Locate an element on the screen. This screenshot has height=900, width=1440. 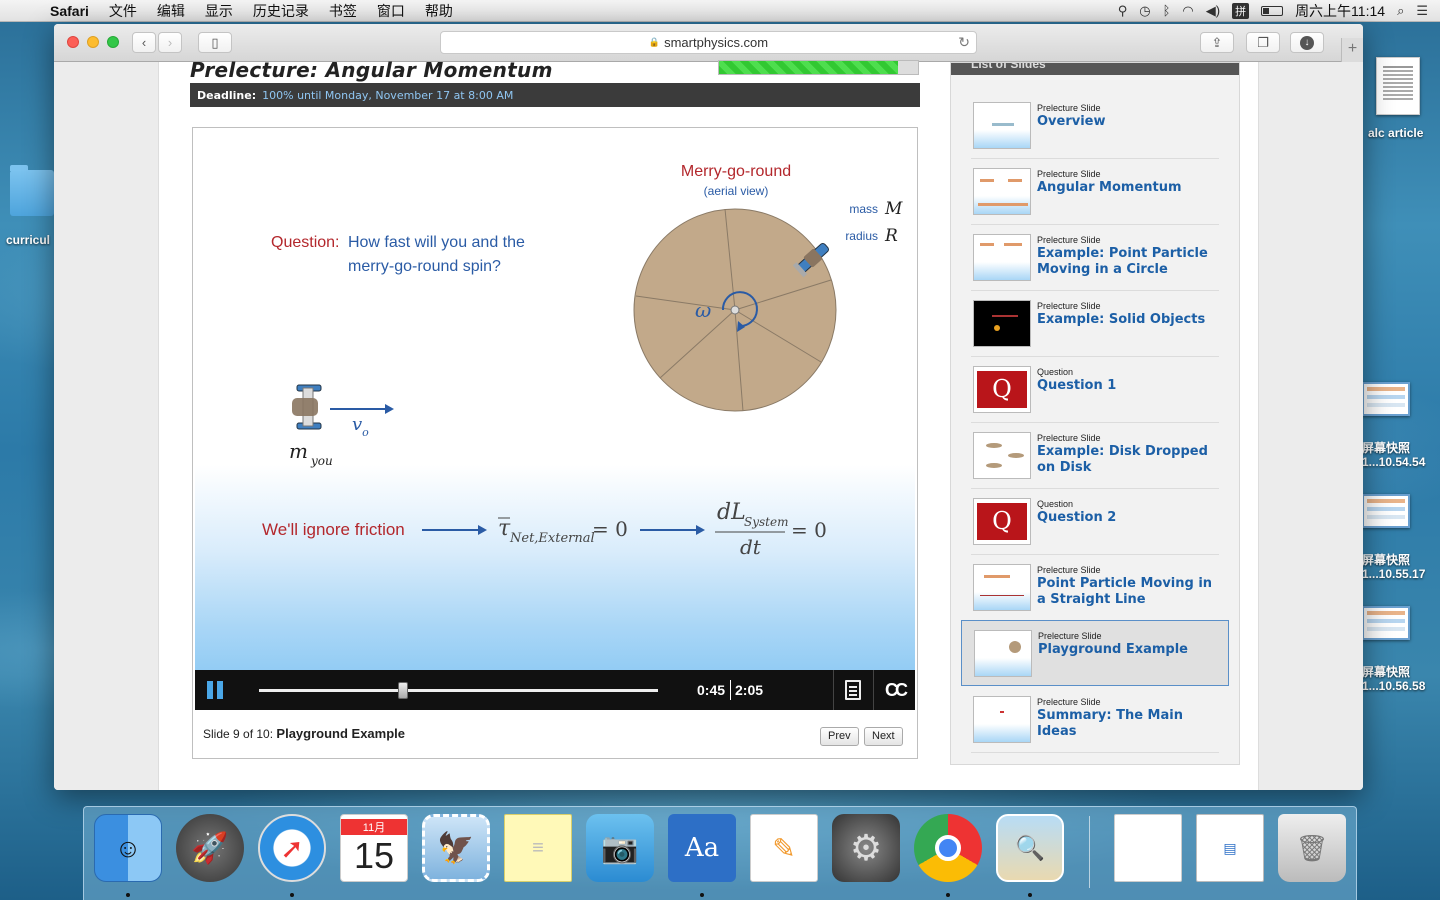
player-controls: 0:45 2:05 CC is located at coordinates (555, 690).